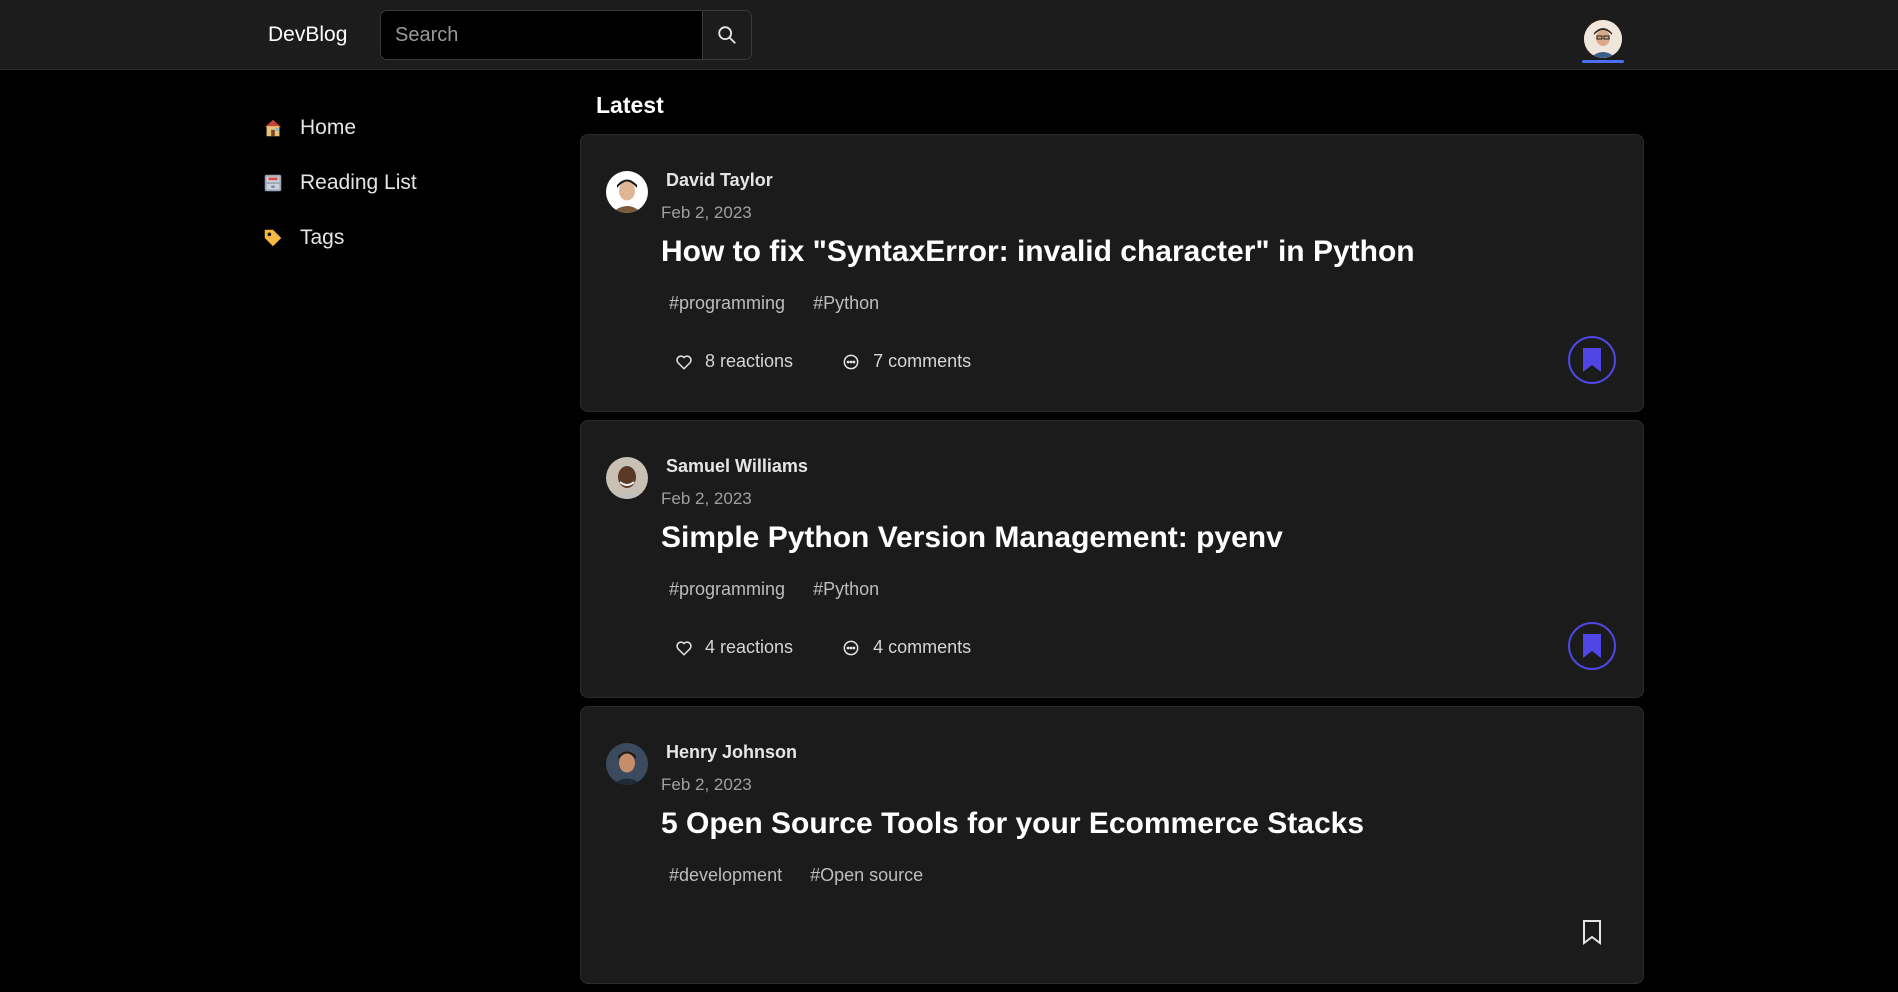 The image size is (1898, 992). I want to click on tag-link: #development, so click(725, 875).